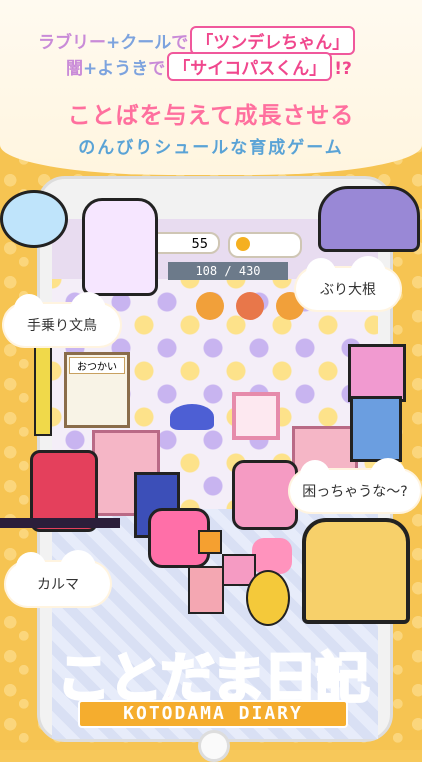  I want to click on game-logo: ことだま日記, so click(212, 673).